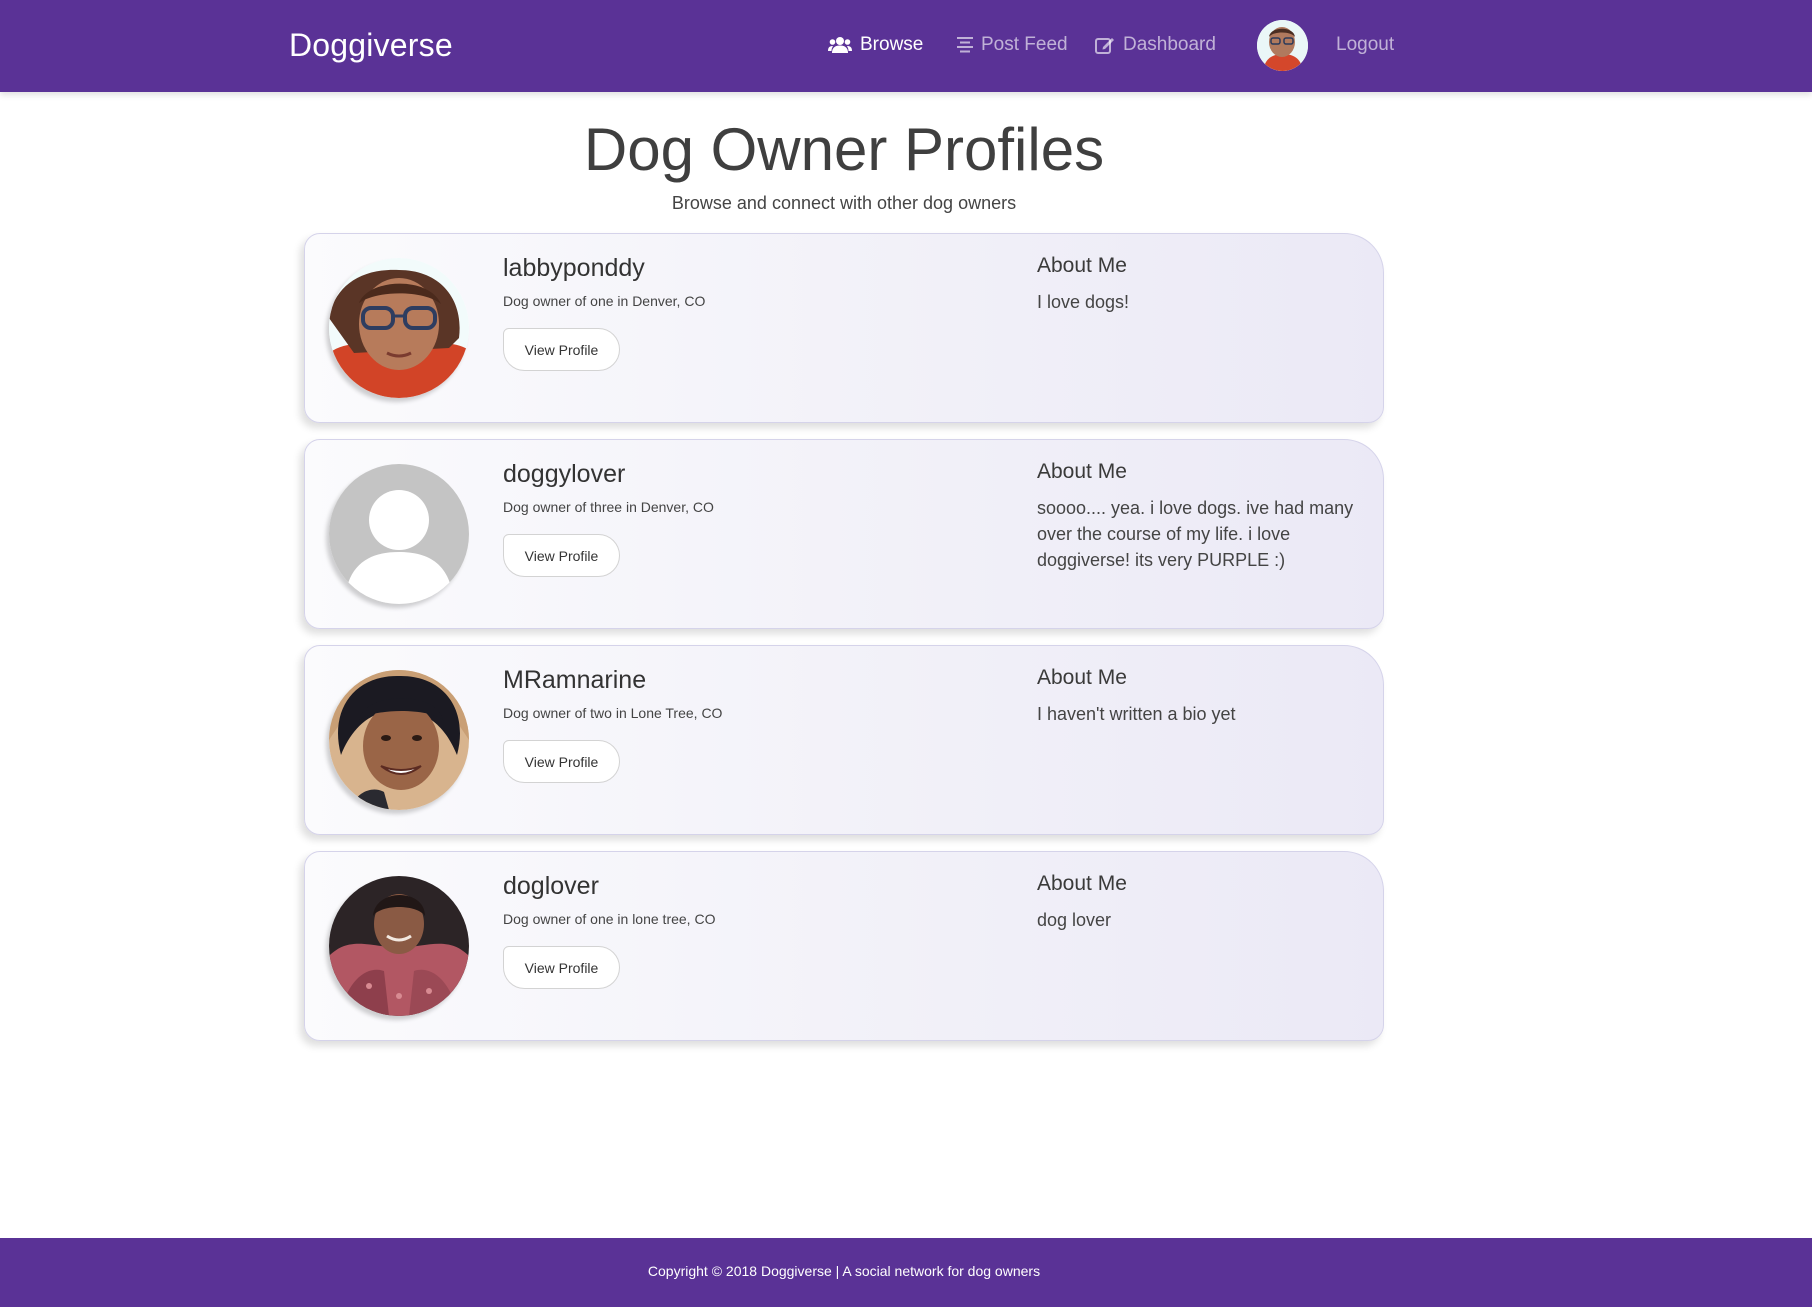  Describe the element at coordinates (844, 203) in the screenshot. I see `page-subtitle: Browse and connect with other dog owners` at that location.